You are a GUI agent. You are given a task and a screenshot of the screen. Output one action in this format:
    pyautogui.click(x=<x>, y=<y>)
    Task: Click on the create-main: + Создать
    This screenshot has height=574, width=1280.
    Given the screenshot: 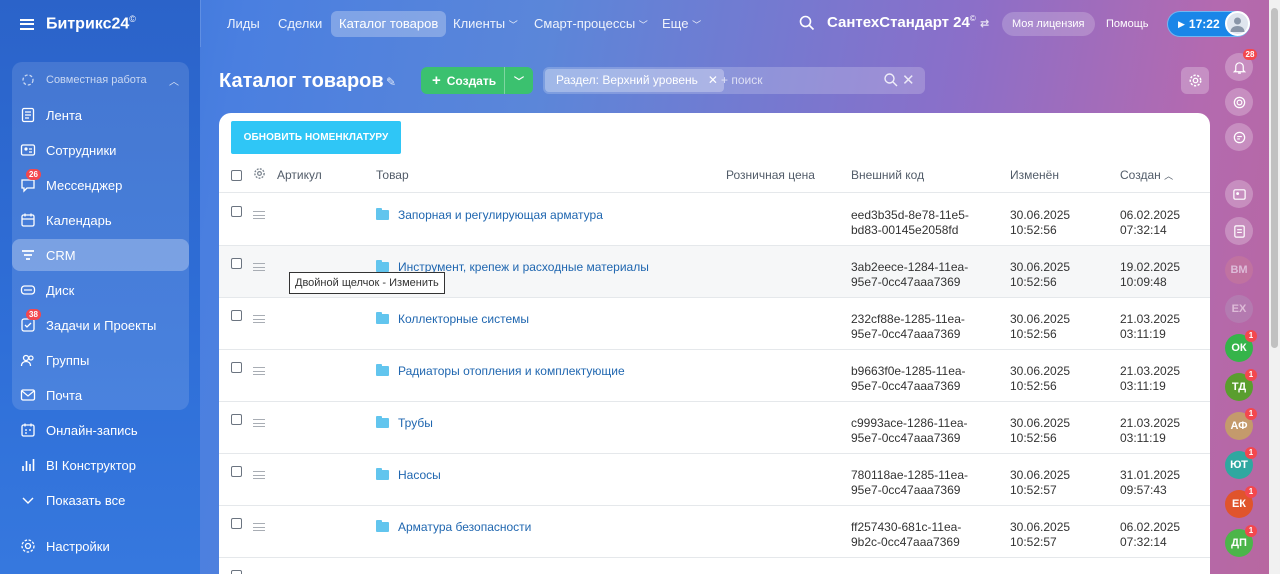 What is the action you would take?
    pyautogui.click(x=463, y=80)
    